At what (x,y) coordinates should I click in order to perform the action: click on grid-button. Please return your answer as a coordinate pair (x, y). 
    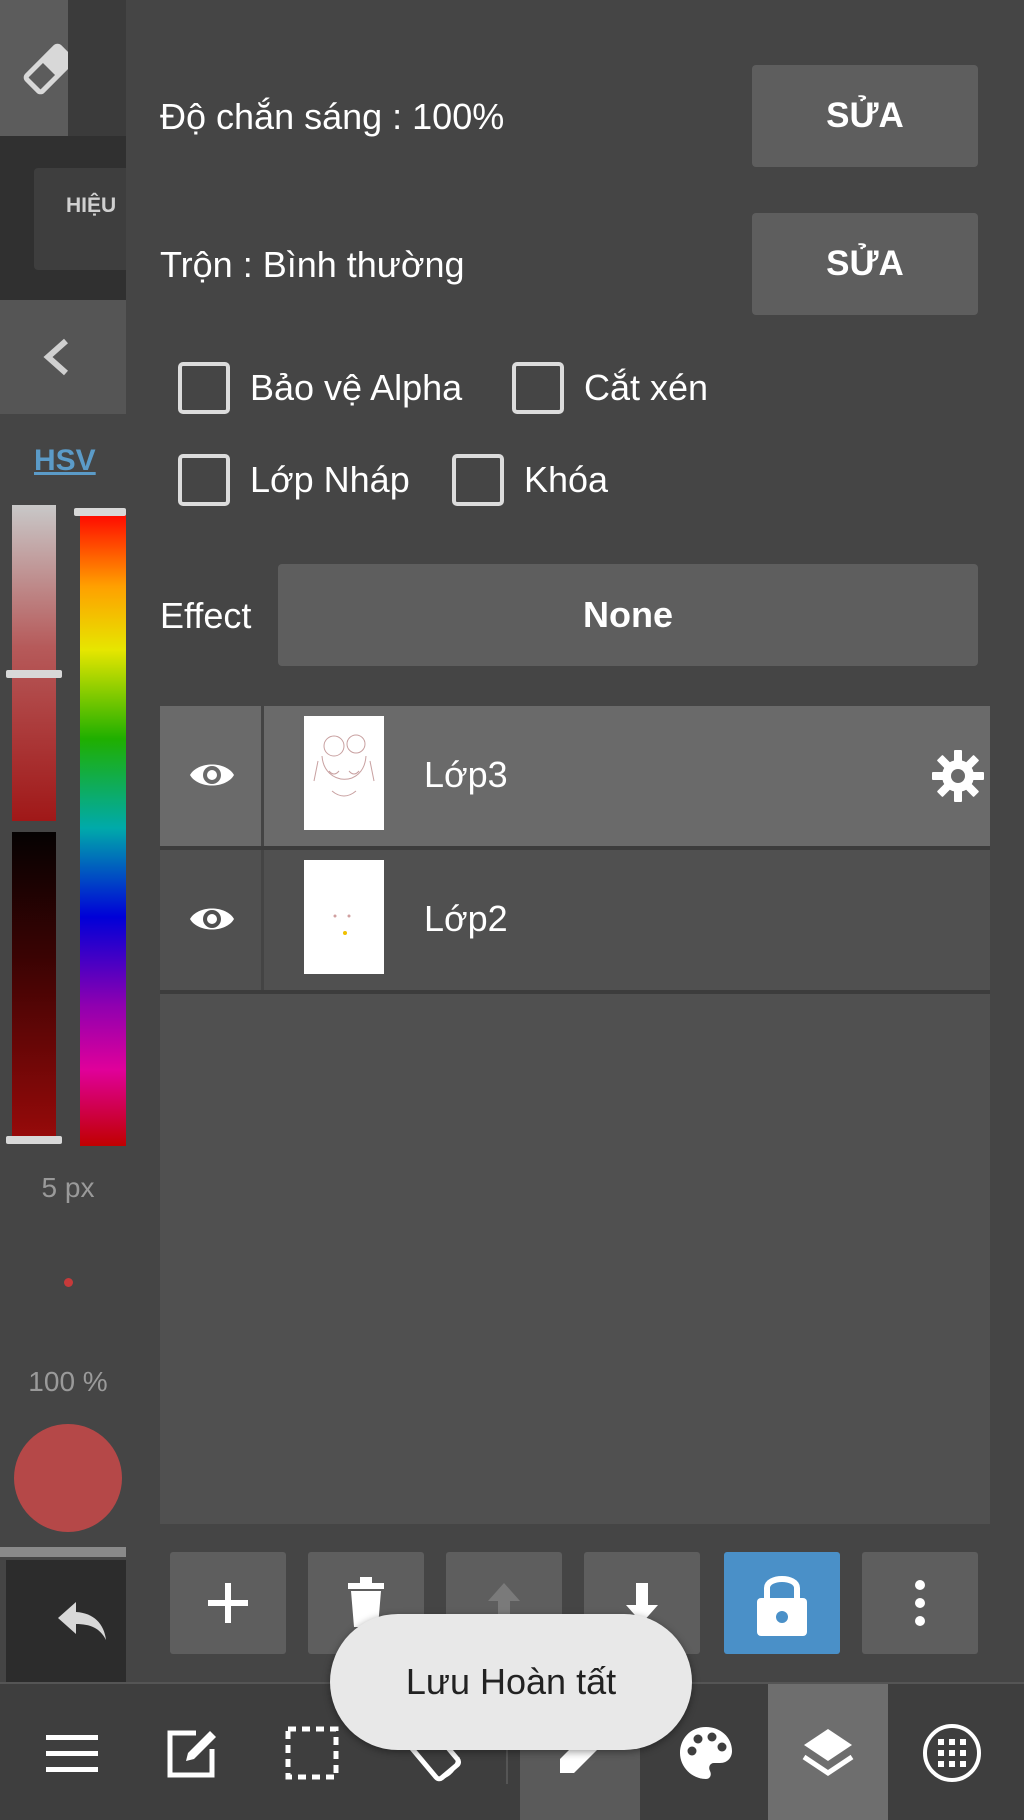
    Looking at the image, I should click on (952, 1752).